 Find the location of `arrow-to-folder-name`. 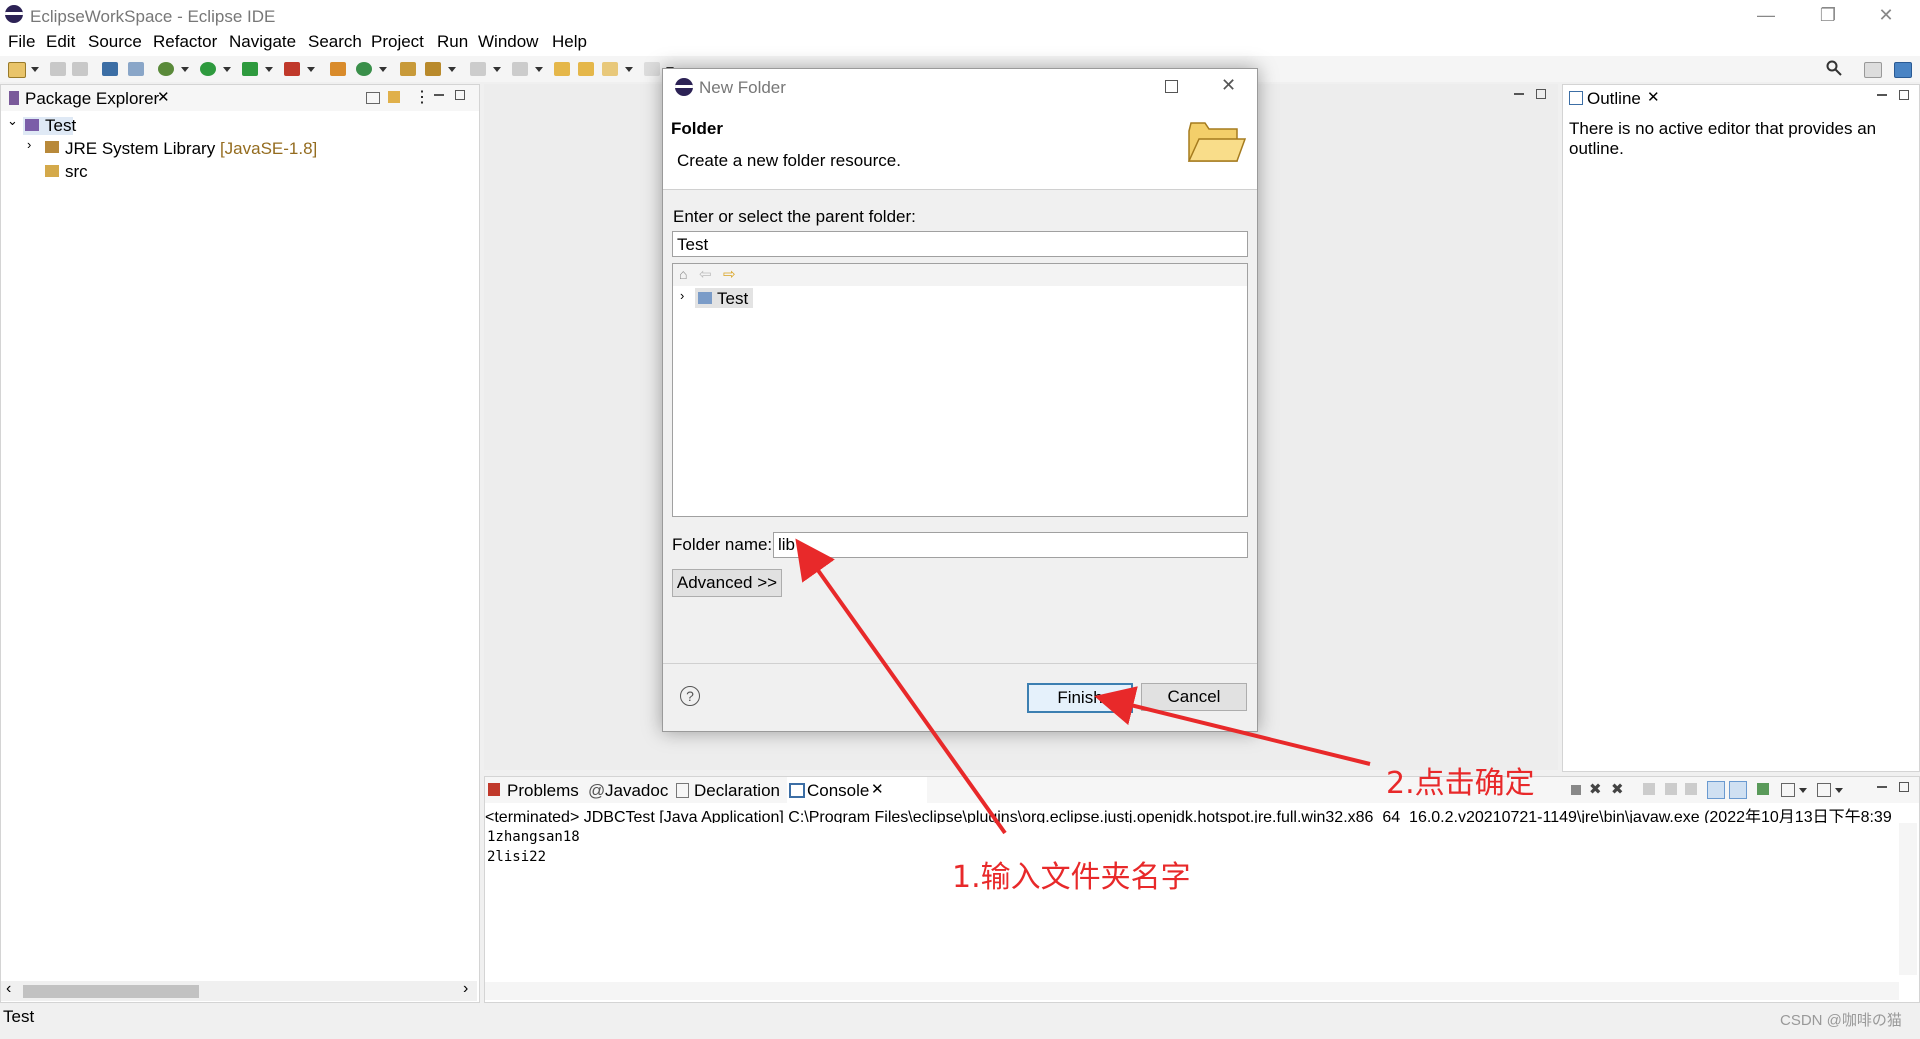

arrow-to-folder-name is located at coordinates (901, 686).